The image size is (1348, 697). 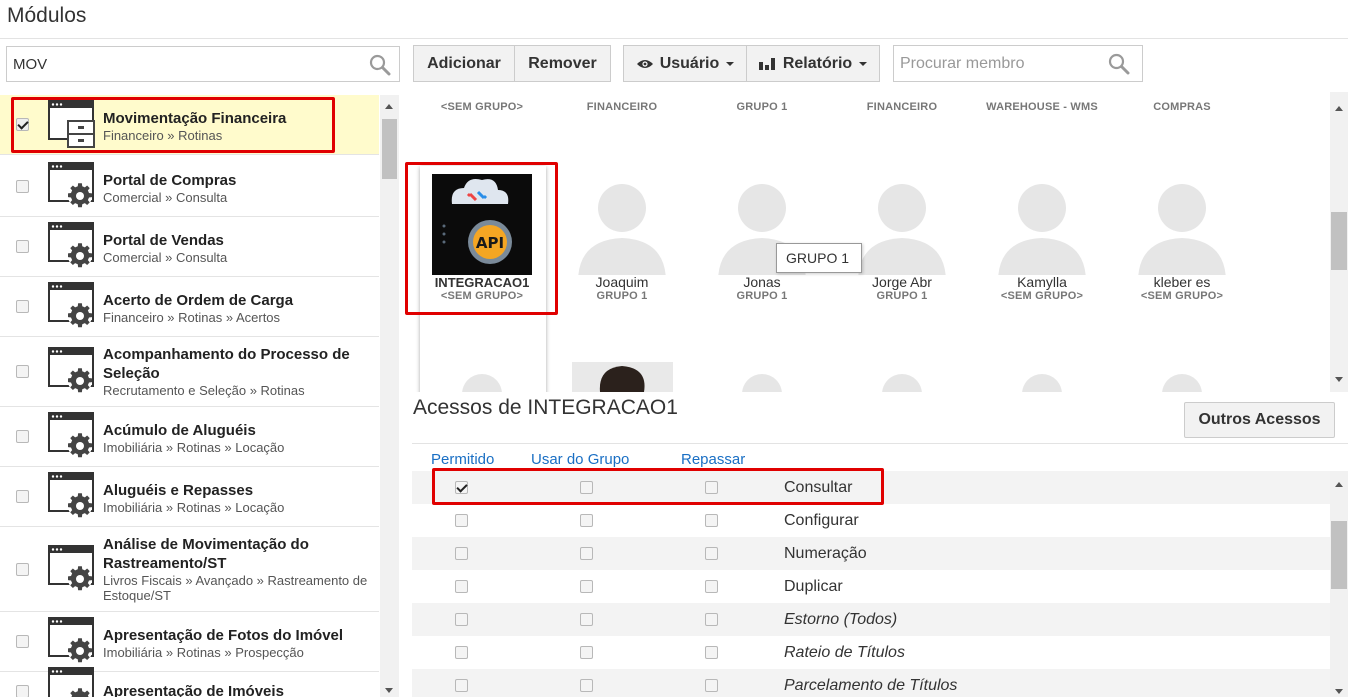 What do you see at coordinates (1042, 282) in the screenshot?
I see `member-name: Kamylla` at bounding box center [1042, 282].